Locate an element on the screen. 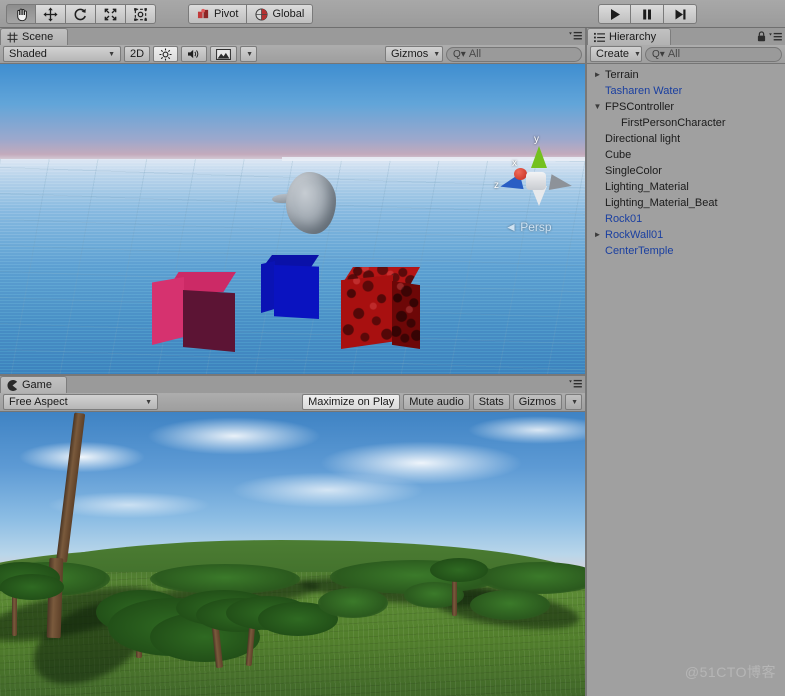  cube-red-textured is located at coordinates (381, 309).